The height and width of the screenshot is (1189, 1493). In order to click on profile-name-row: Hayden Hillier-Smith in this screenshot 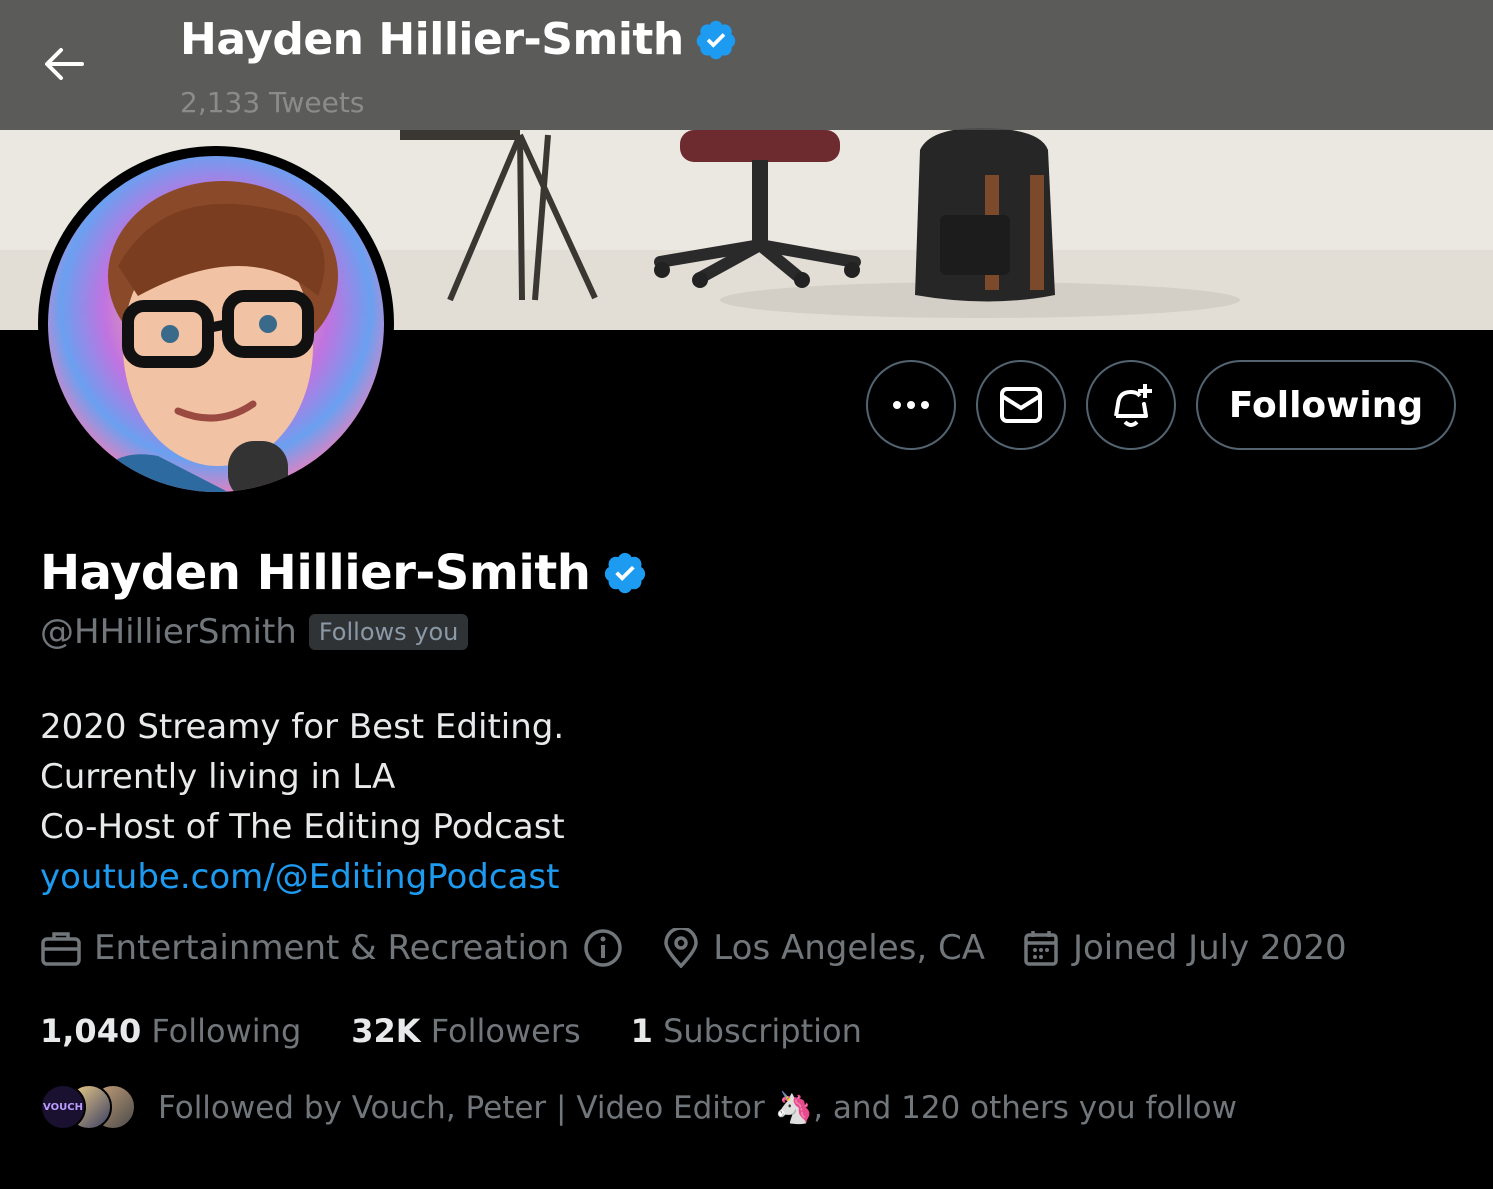, I will do `click(344, 573)`.